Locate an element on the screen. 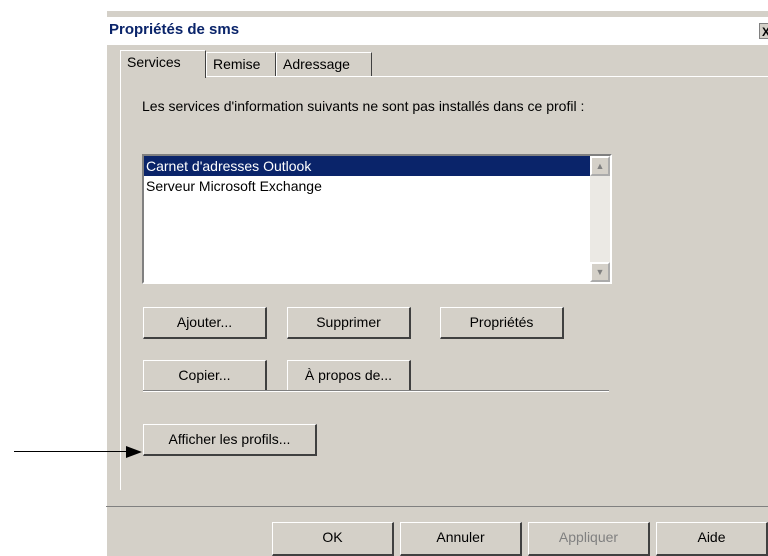 This screenshot has height=556, width=768. tab-services: Services is located at coordinates (163, 64).